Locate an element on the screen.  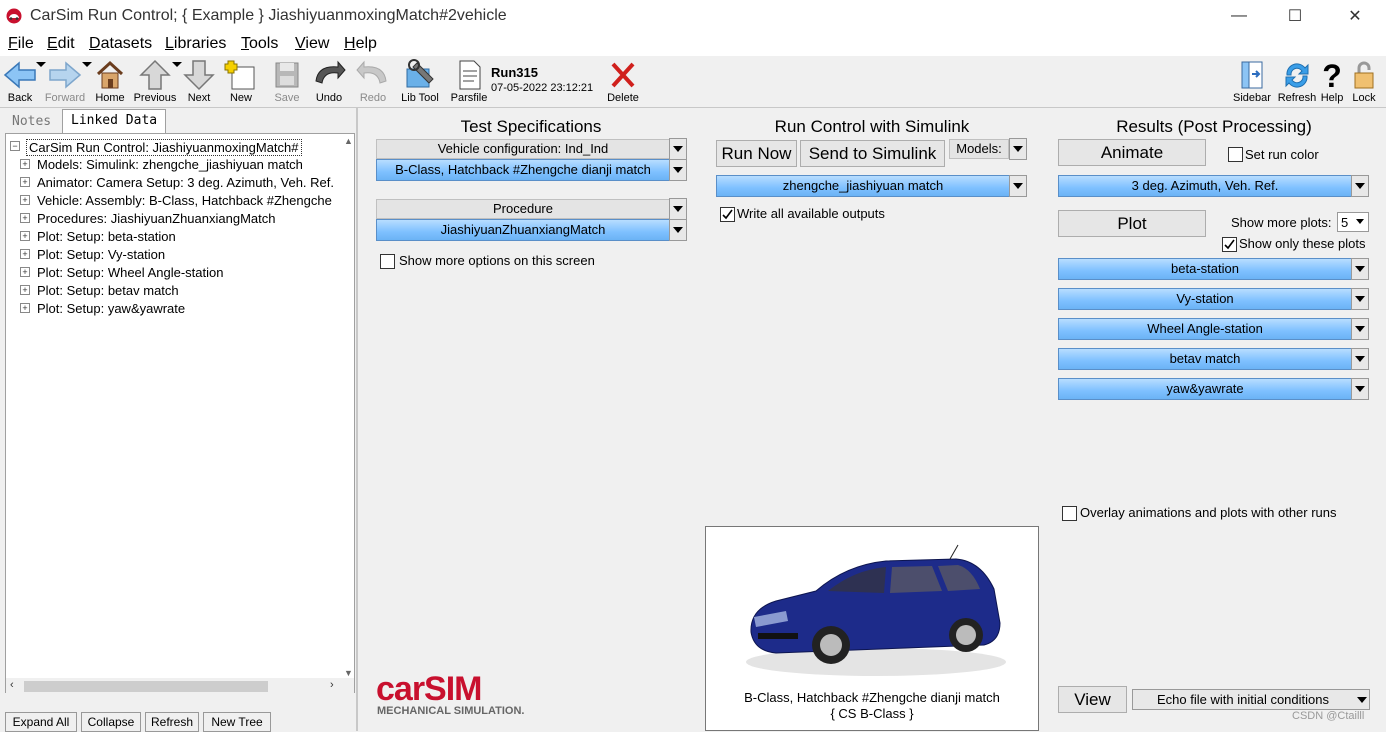
help-button: ? Help is located at coordinates (1332, 83).